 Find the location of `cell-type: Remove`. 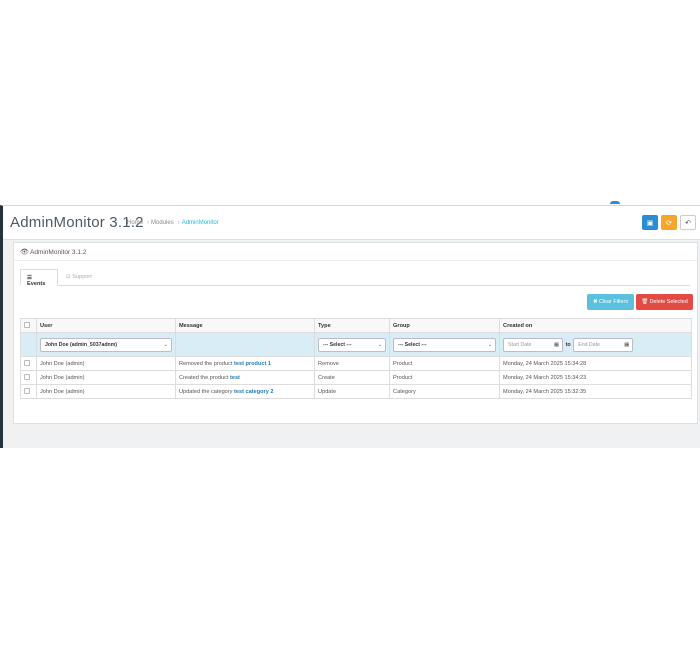

cell-type: Remove is located at coordinates (352, 363).